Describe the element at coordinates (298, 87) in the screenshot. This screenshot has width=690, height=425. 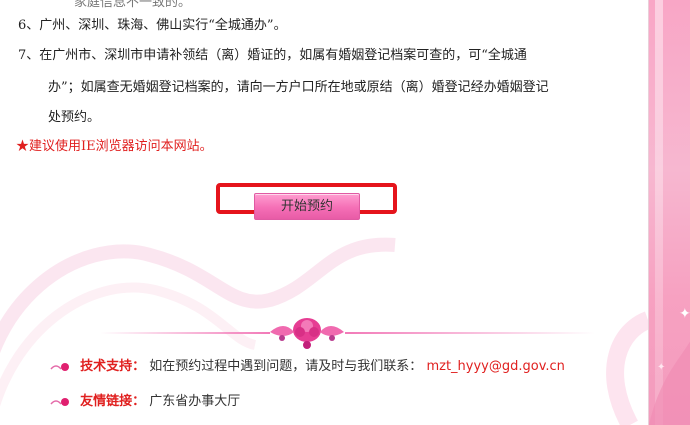
I see `rule-item-7-line-2: 办”；如属查无婚姻登记档案的，请向一方户口所在地或原结（离）婚登记经办婚姻登记` at that location.